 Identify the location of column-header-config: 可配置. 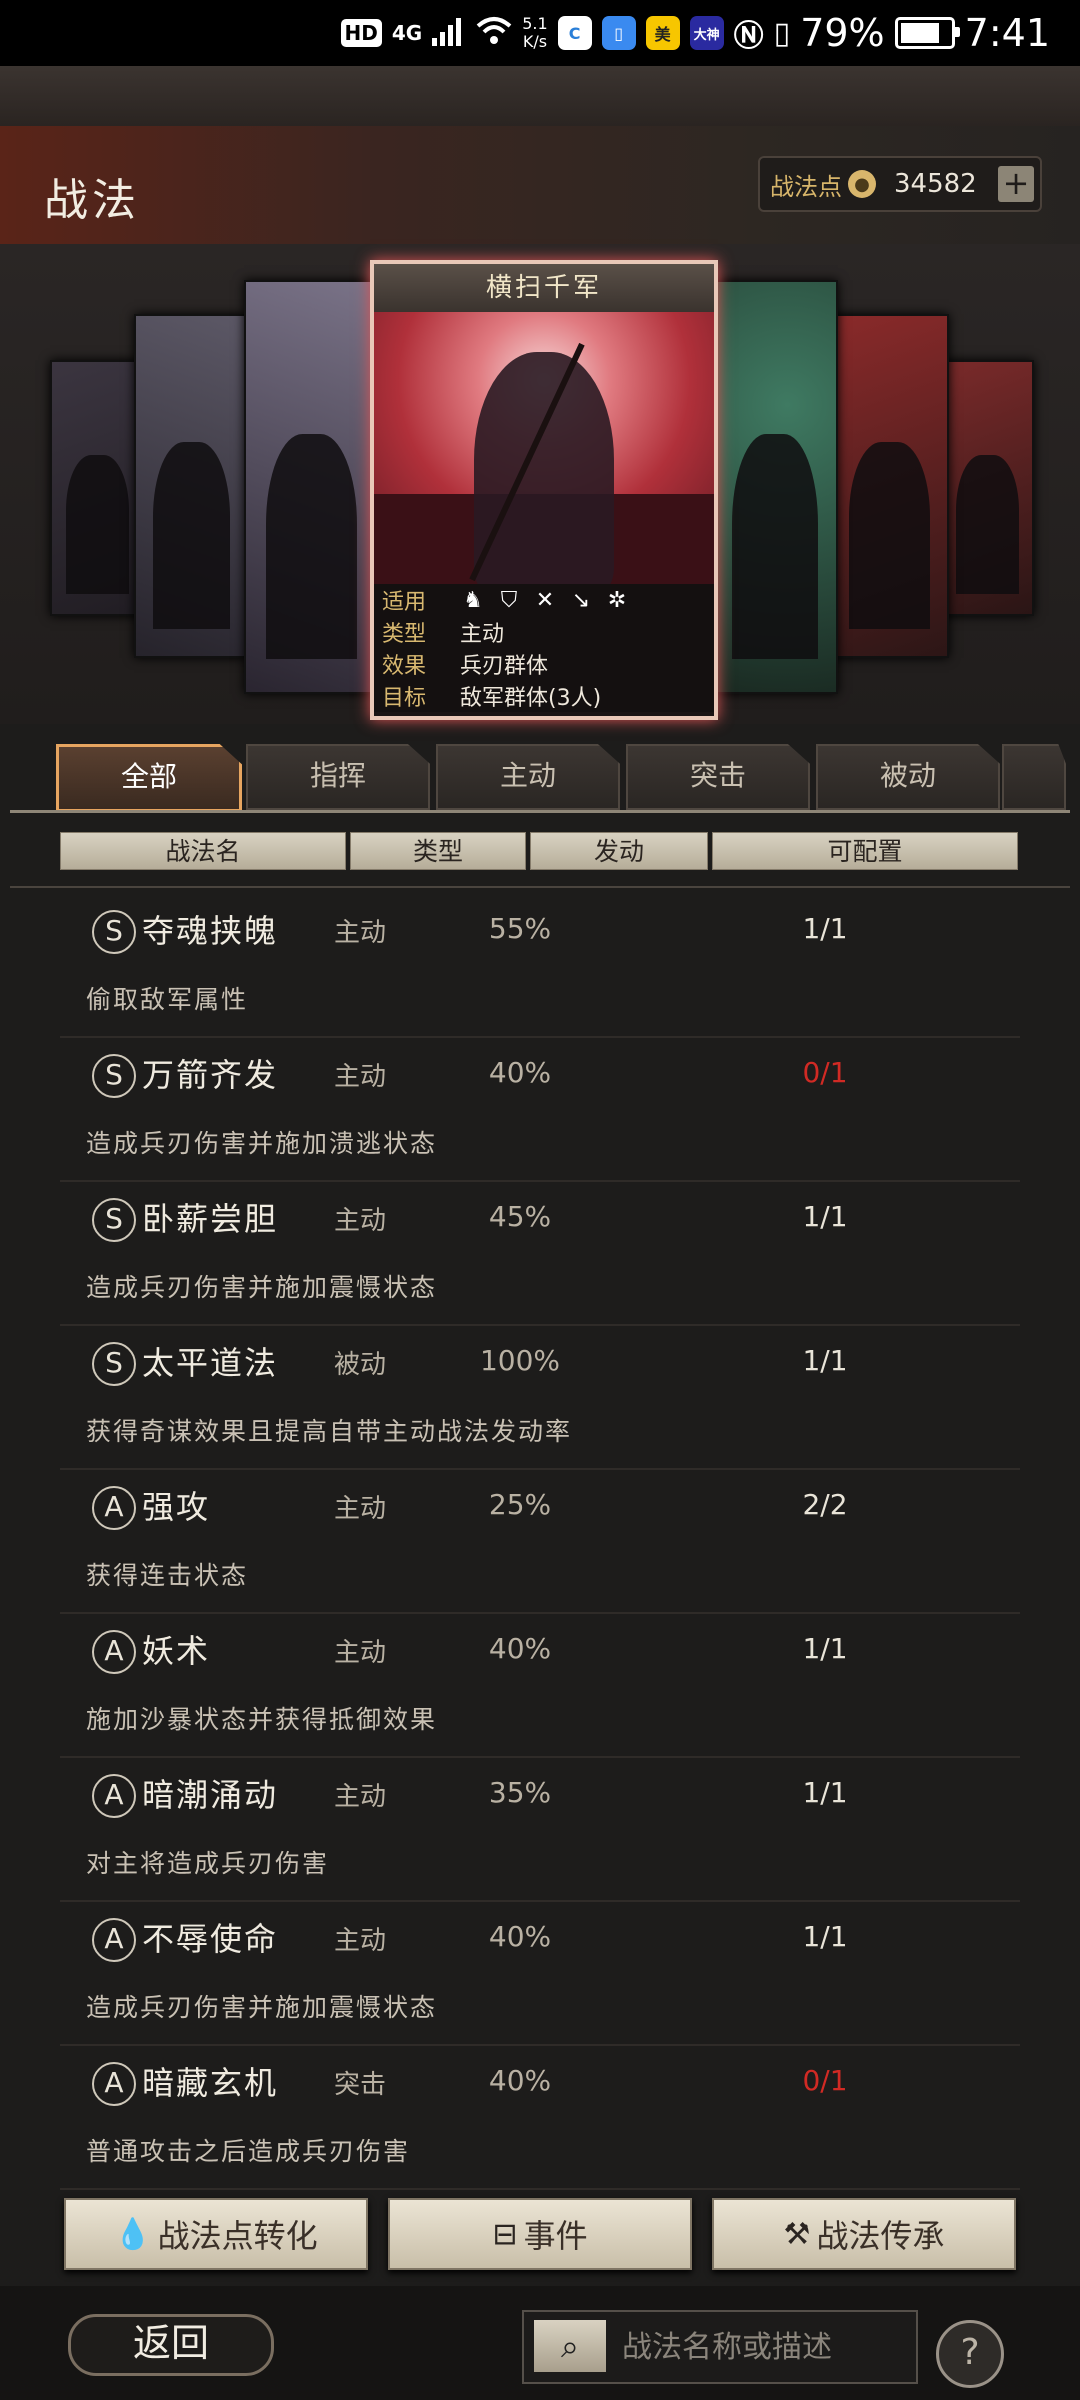
(865, 851).